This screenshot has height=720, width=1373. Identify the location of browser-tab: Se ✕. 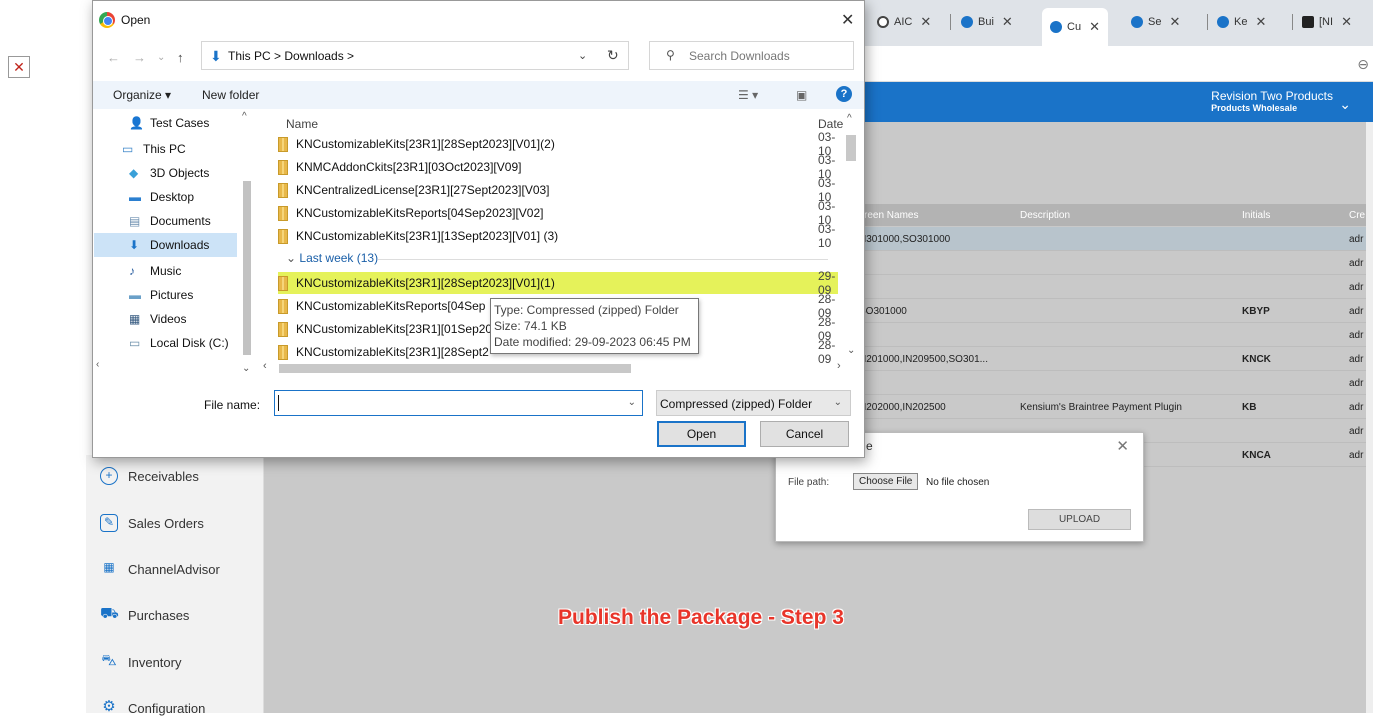
(1155, 22).